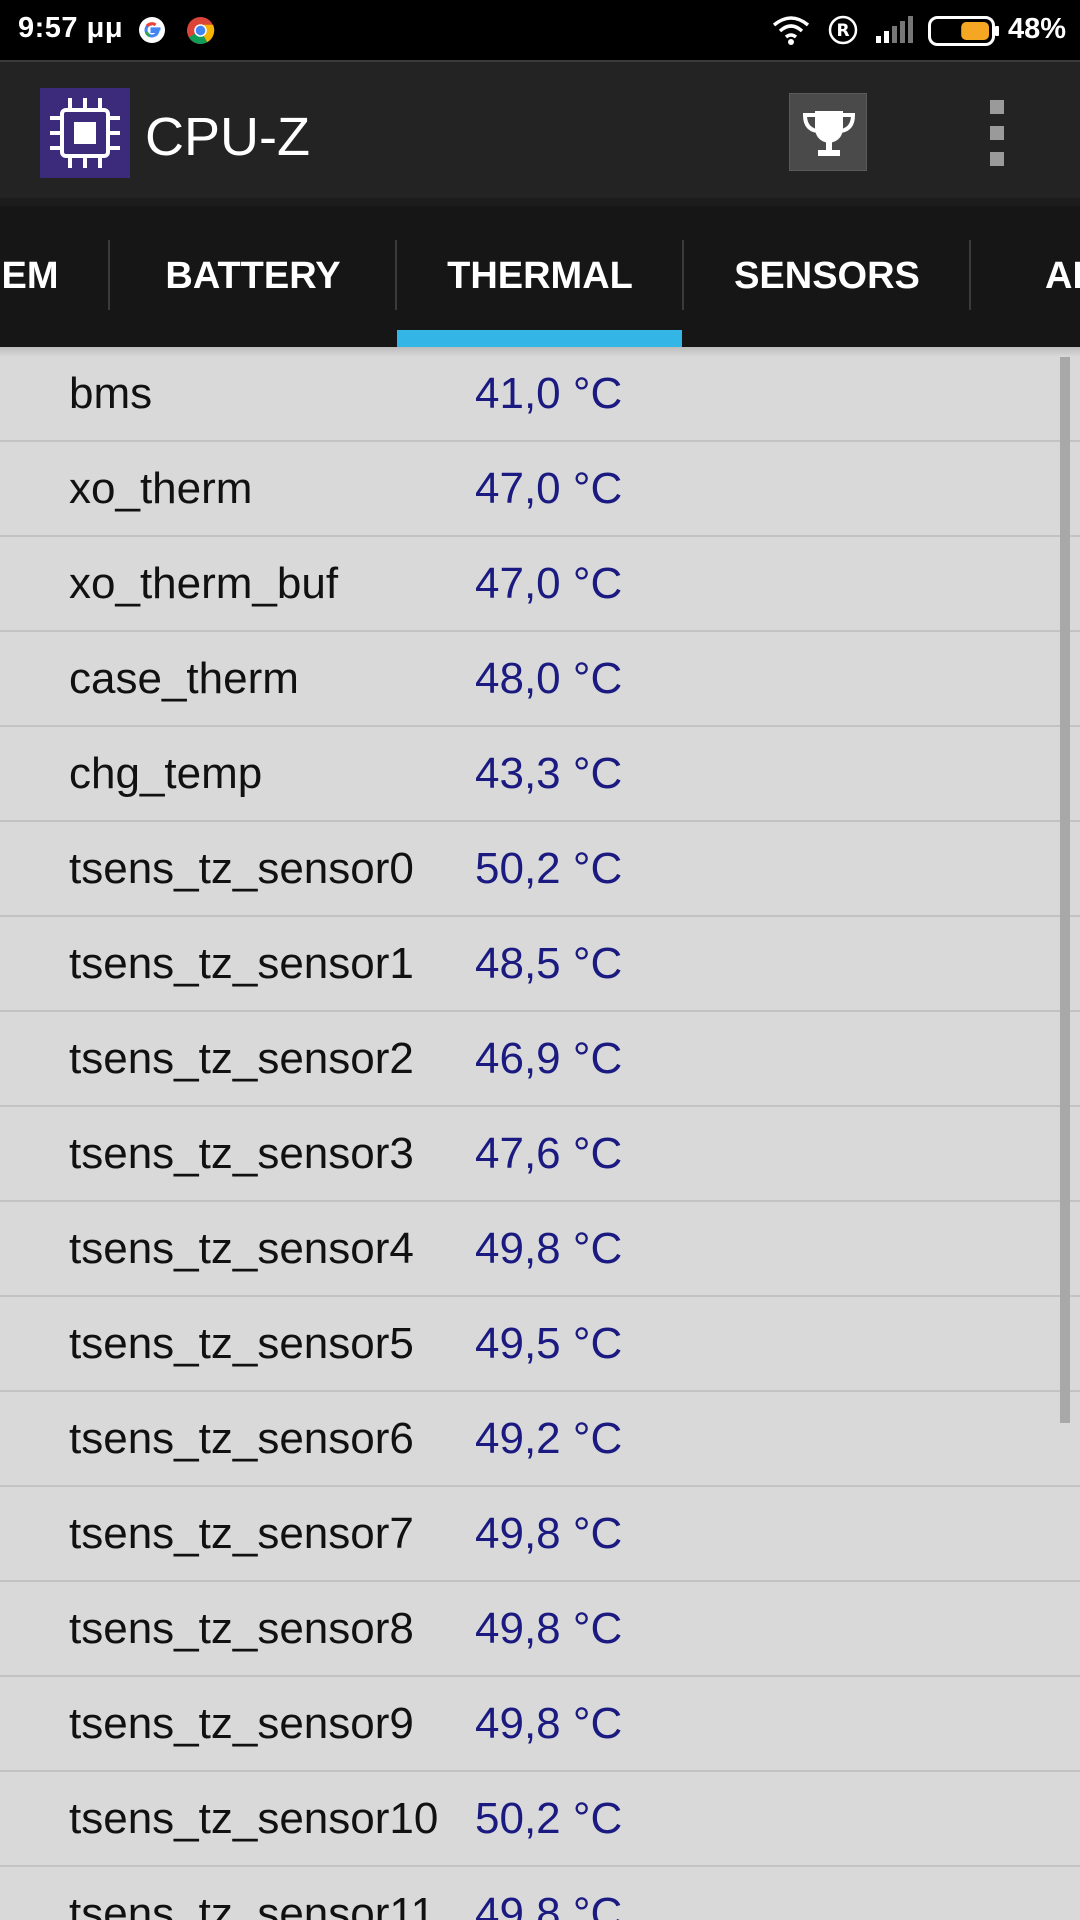  What do you see at coordinates (1037, 29) in the screenshot?
I see `battery-percentage: 48%` at bounding box center [1037, 29].